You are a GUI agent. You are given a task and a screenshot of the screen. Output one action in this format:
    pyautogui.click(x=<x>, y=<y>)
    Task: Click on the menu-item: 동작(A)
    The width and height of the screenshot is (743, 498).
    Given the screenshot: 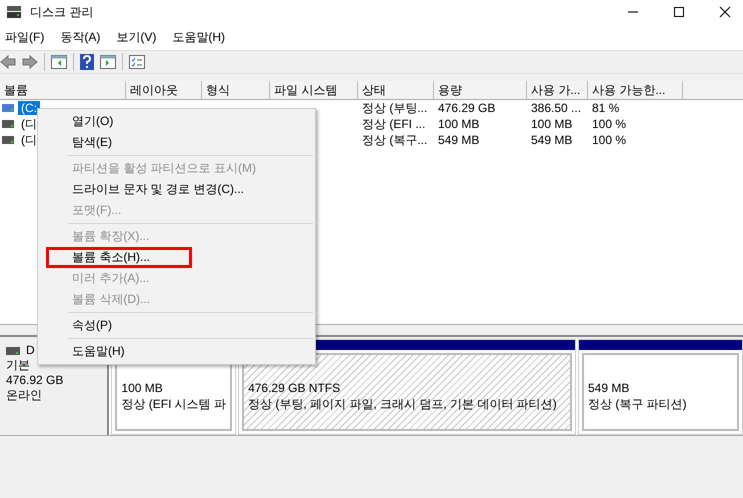 What is the action you would take?
    pyautogui.click(x=80, y=37)
    